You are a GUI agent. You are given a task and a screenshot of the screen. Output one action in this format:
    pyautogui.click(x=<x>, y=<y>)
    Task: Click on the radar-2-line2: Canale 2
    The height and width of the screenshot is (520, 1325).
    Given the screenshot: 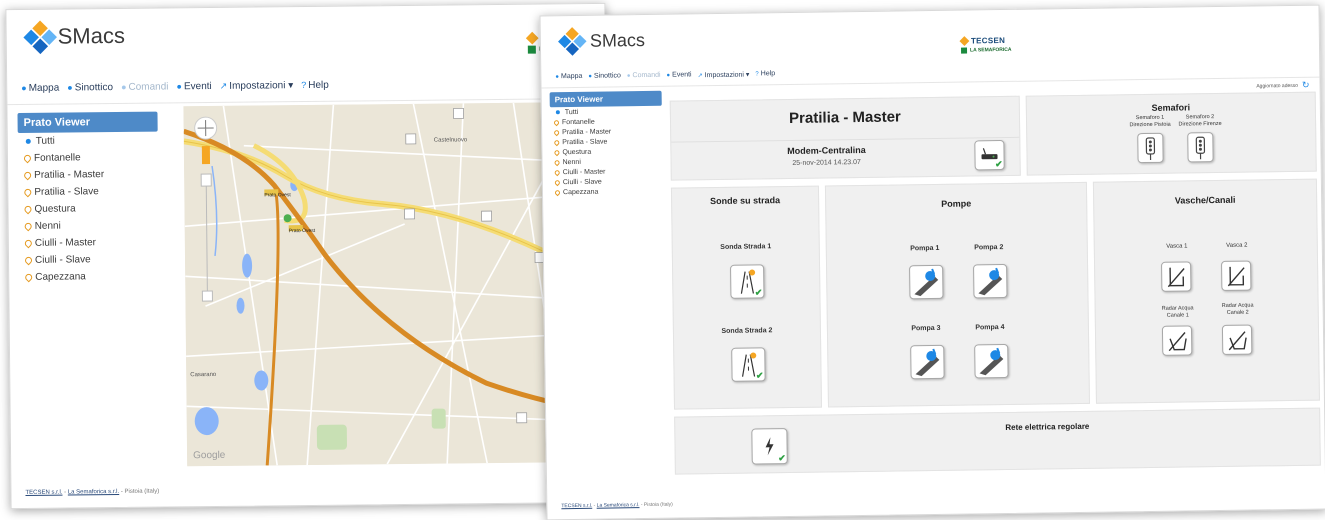 What is the action you would take?
    pyautogui.click(x=1237, y=312)
    